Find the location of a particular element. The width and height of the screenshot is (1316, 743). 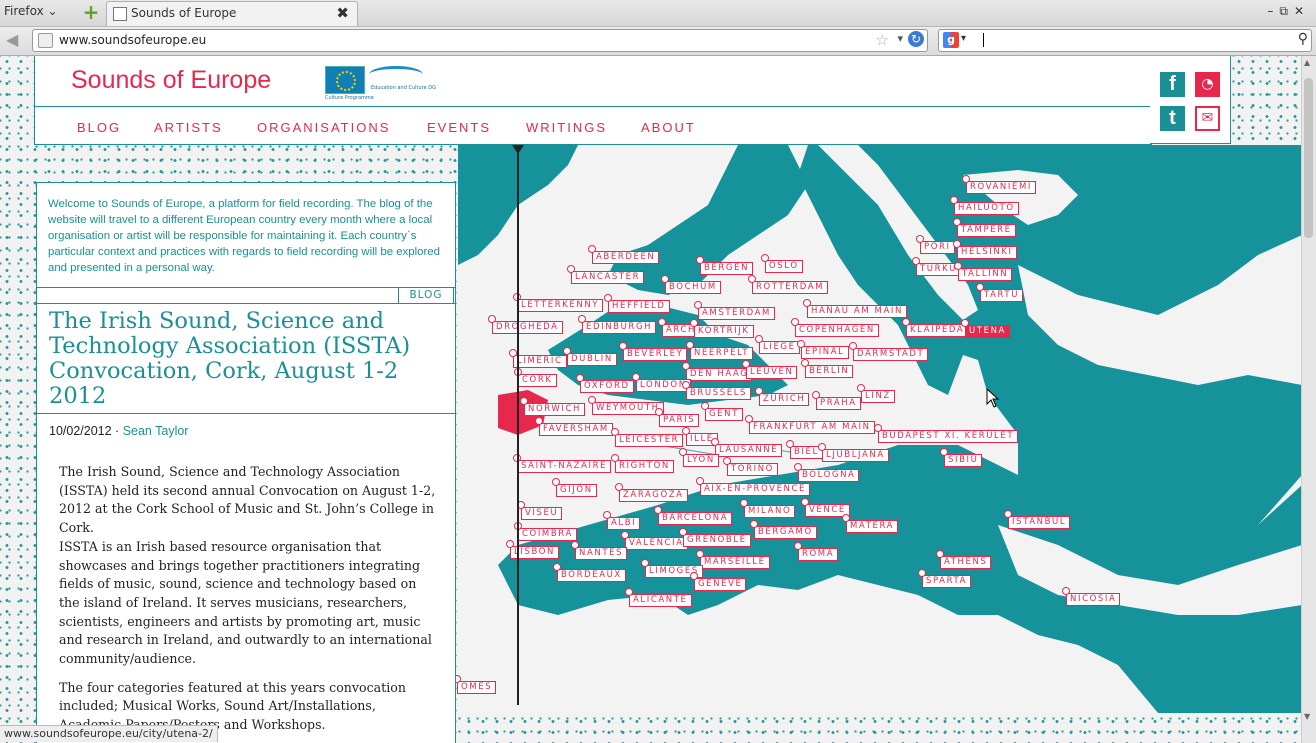

city-label-utena: UTENA is located at coordinates (987, 331).